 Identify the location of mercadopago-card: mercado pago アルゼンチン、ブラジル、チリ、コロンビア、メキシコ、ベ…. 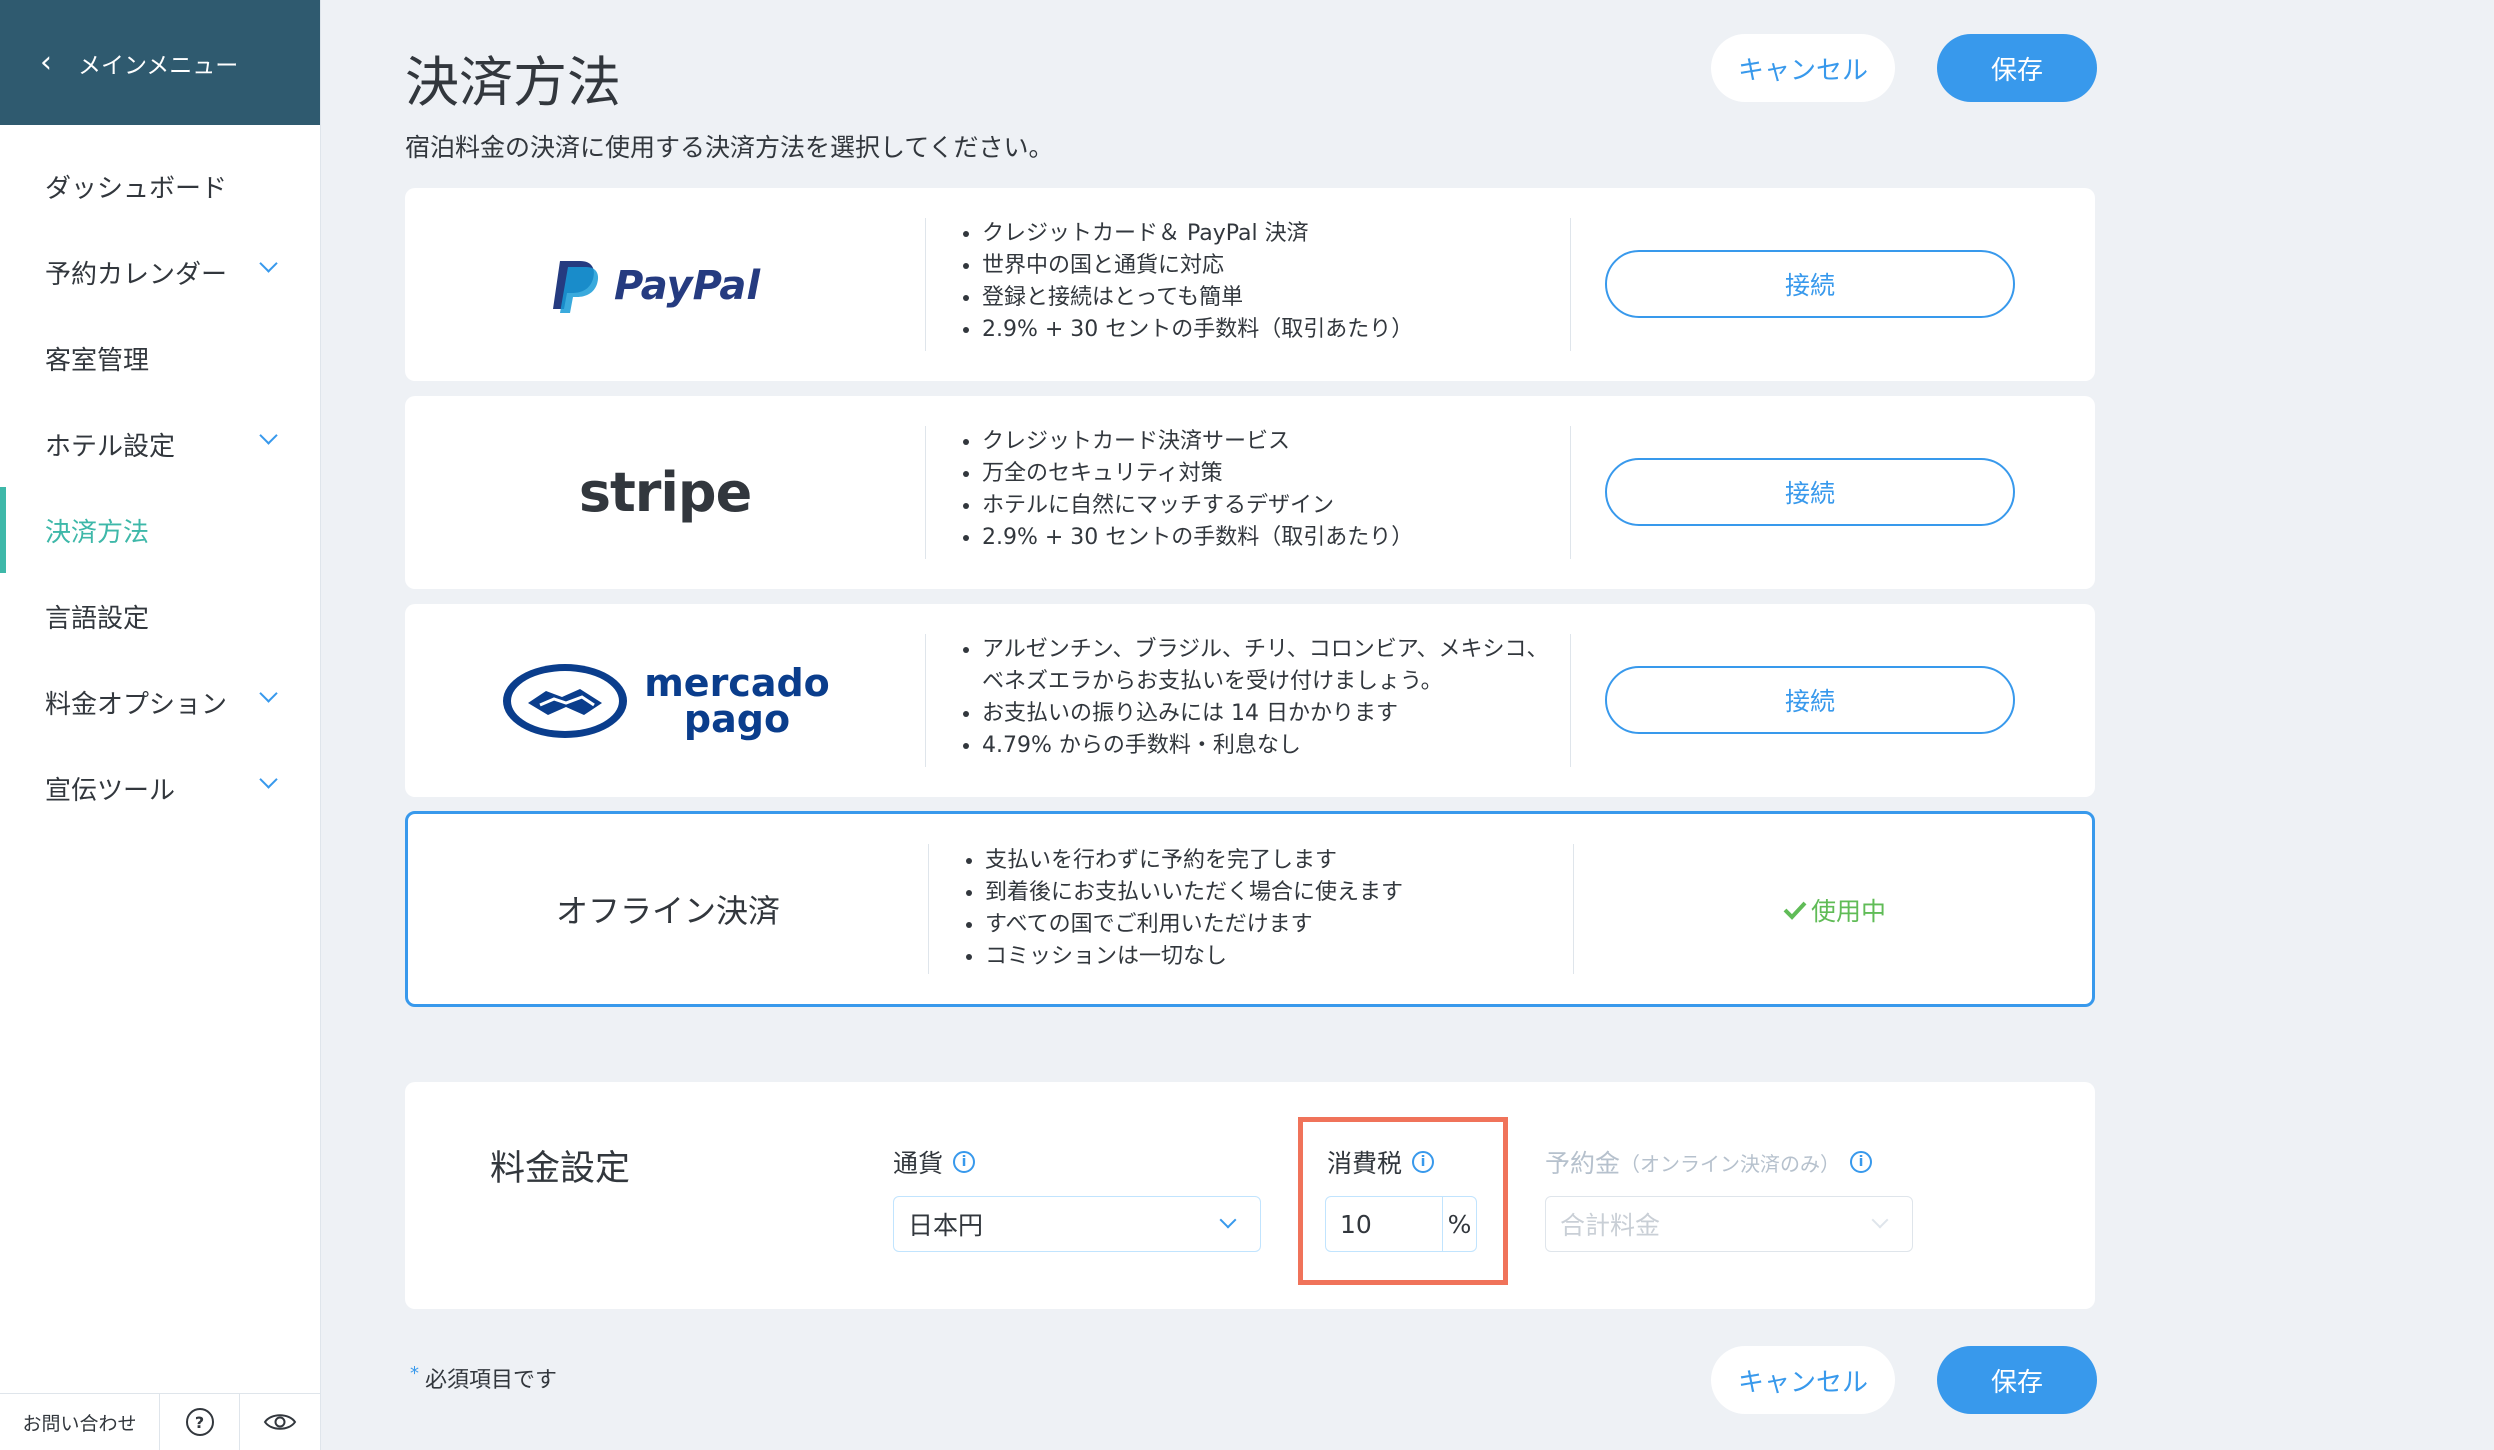
(1250, 700).